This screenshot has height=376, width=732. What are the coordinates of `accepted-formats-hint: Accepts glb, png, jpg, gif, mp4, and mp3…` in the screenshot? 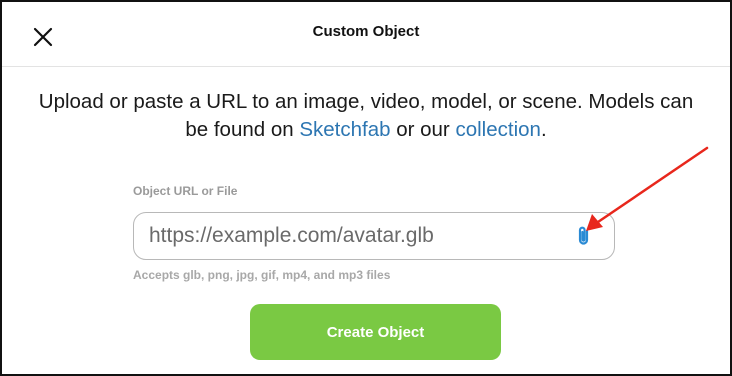 It's located at (262, 275).